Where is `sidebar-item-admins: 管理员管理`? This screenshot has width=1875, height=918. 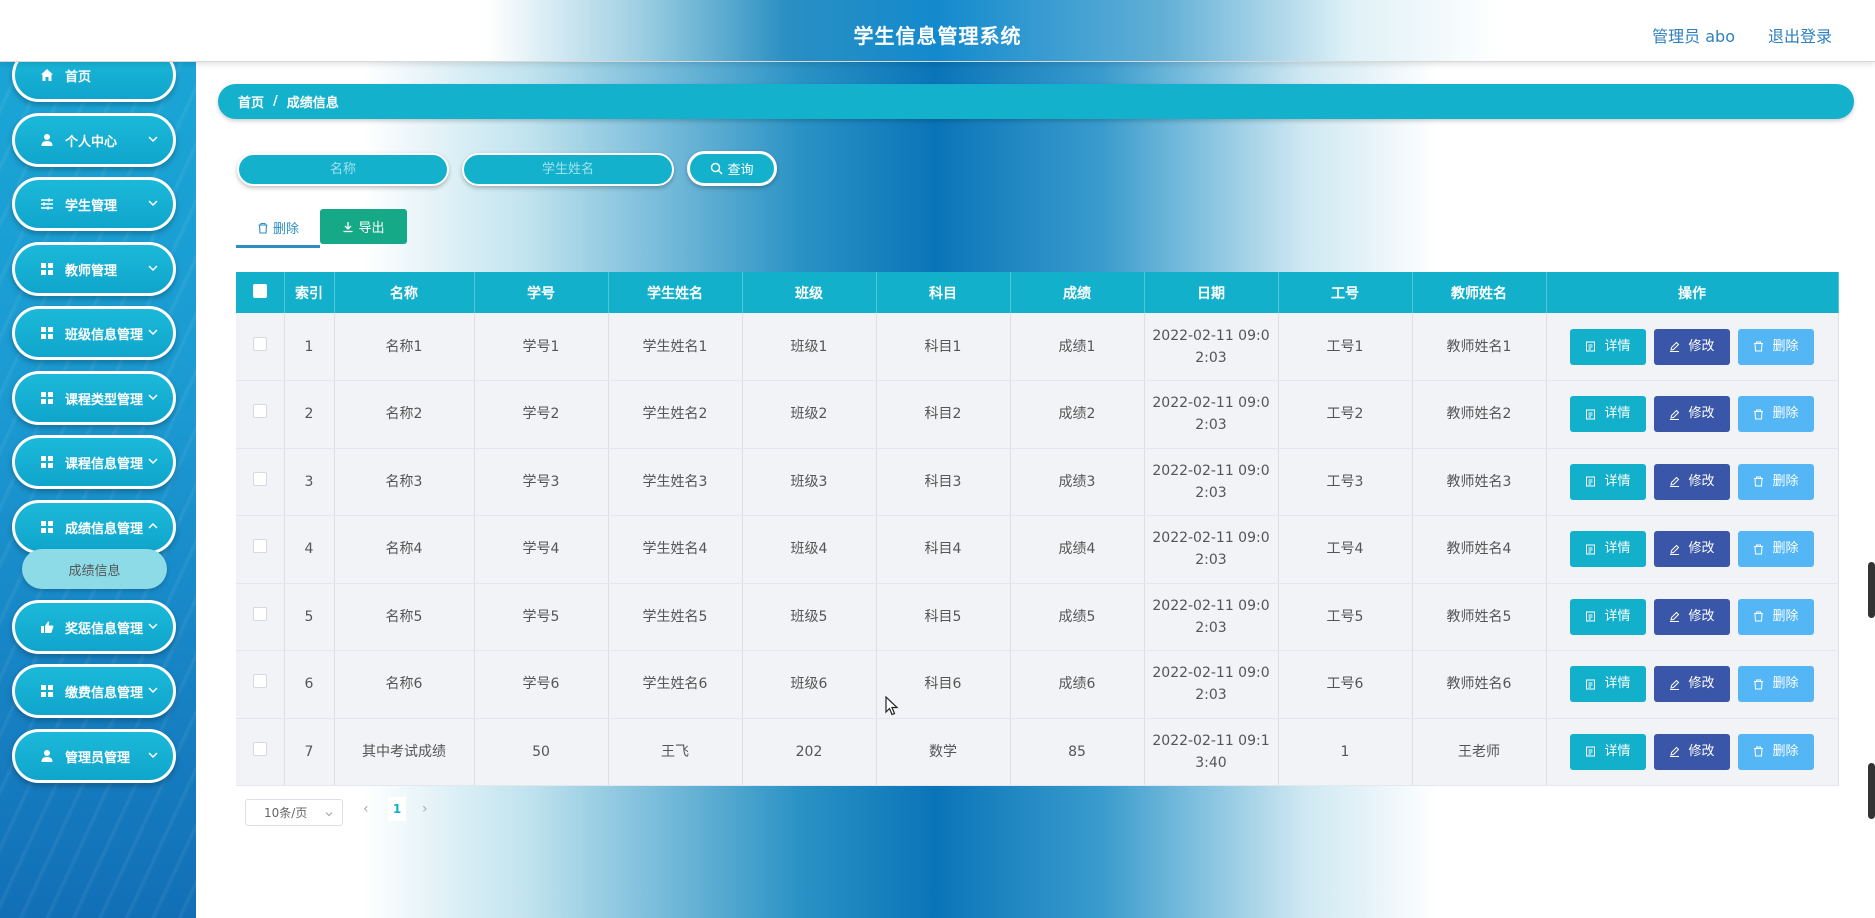
sidebar-item-admins: 管理员管理 is located at coordinates (94, 756).